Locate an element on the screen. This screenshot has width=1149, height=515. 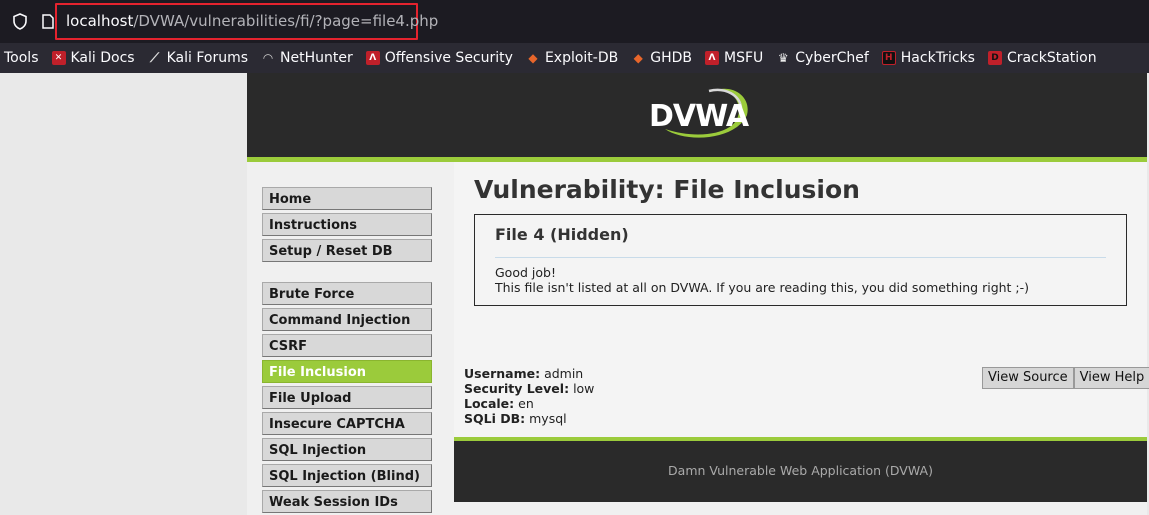
menu-item-sql-injection-blind: SQL Injection (Blind) is located at coordinates (347, 475).